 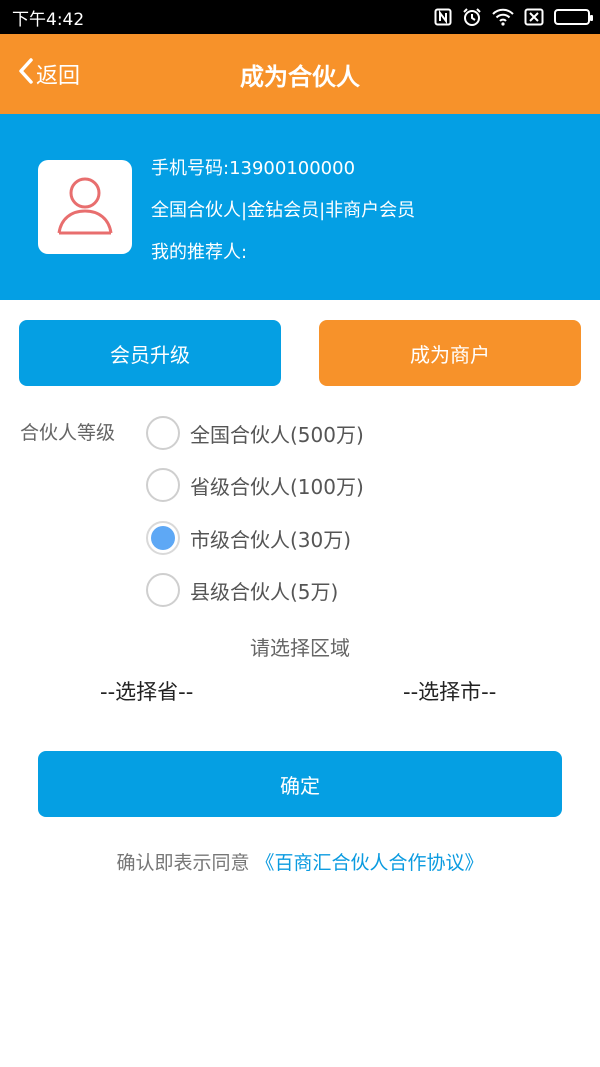 I want to click on avatar, so click(x=85, y=207).